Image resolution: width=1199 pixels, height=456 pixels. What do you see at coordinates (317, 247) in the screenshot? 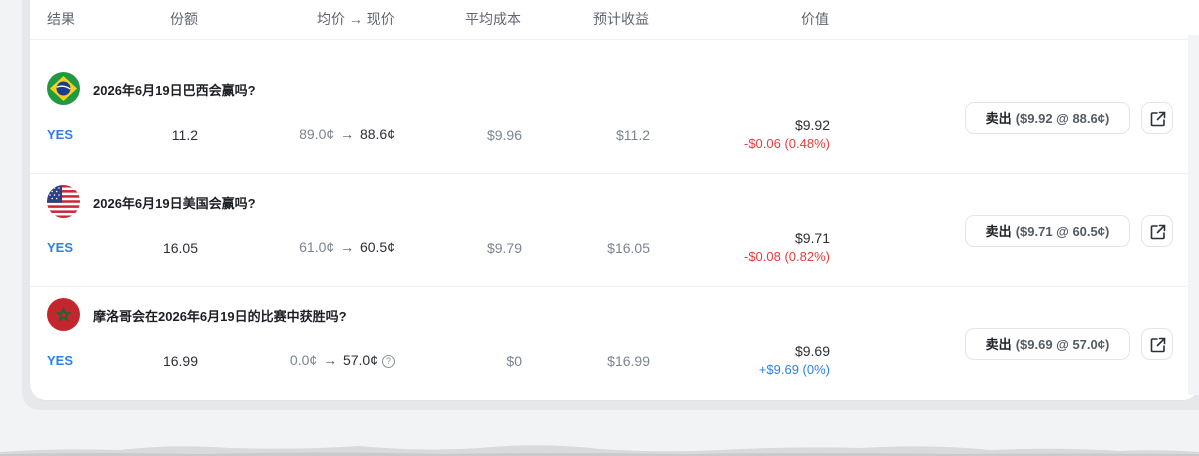
I see `avg-price: 61.0¢` at bounding box center [317, 247].